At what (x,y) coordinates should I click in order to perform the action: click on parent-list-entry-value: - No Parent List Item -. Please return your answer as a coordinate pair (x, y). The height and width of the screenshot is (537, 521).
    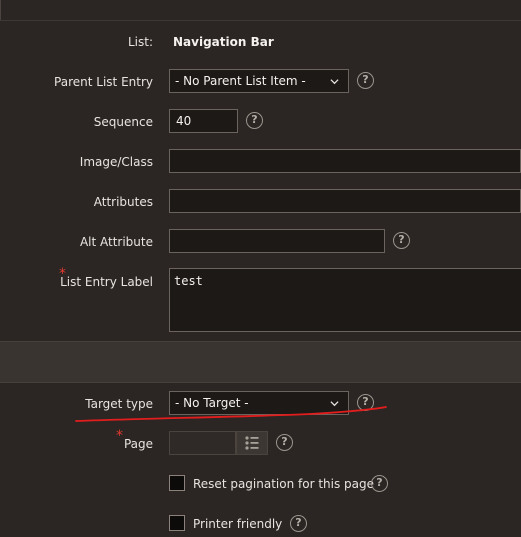
    Looking at the image, I should click on (240, 81).